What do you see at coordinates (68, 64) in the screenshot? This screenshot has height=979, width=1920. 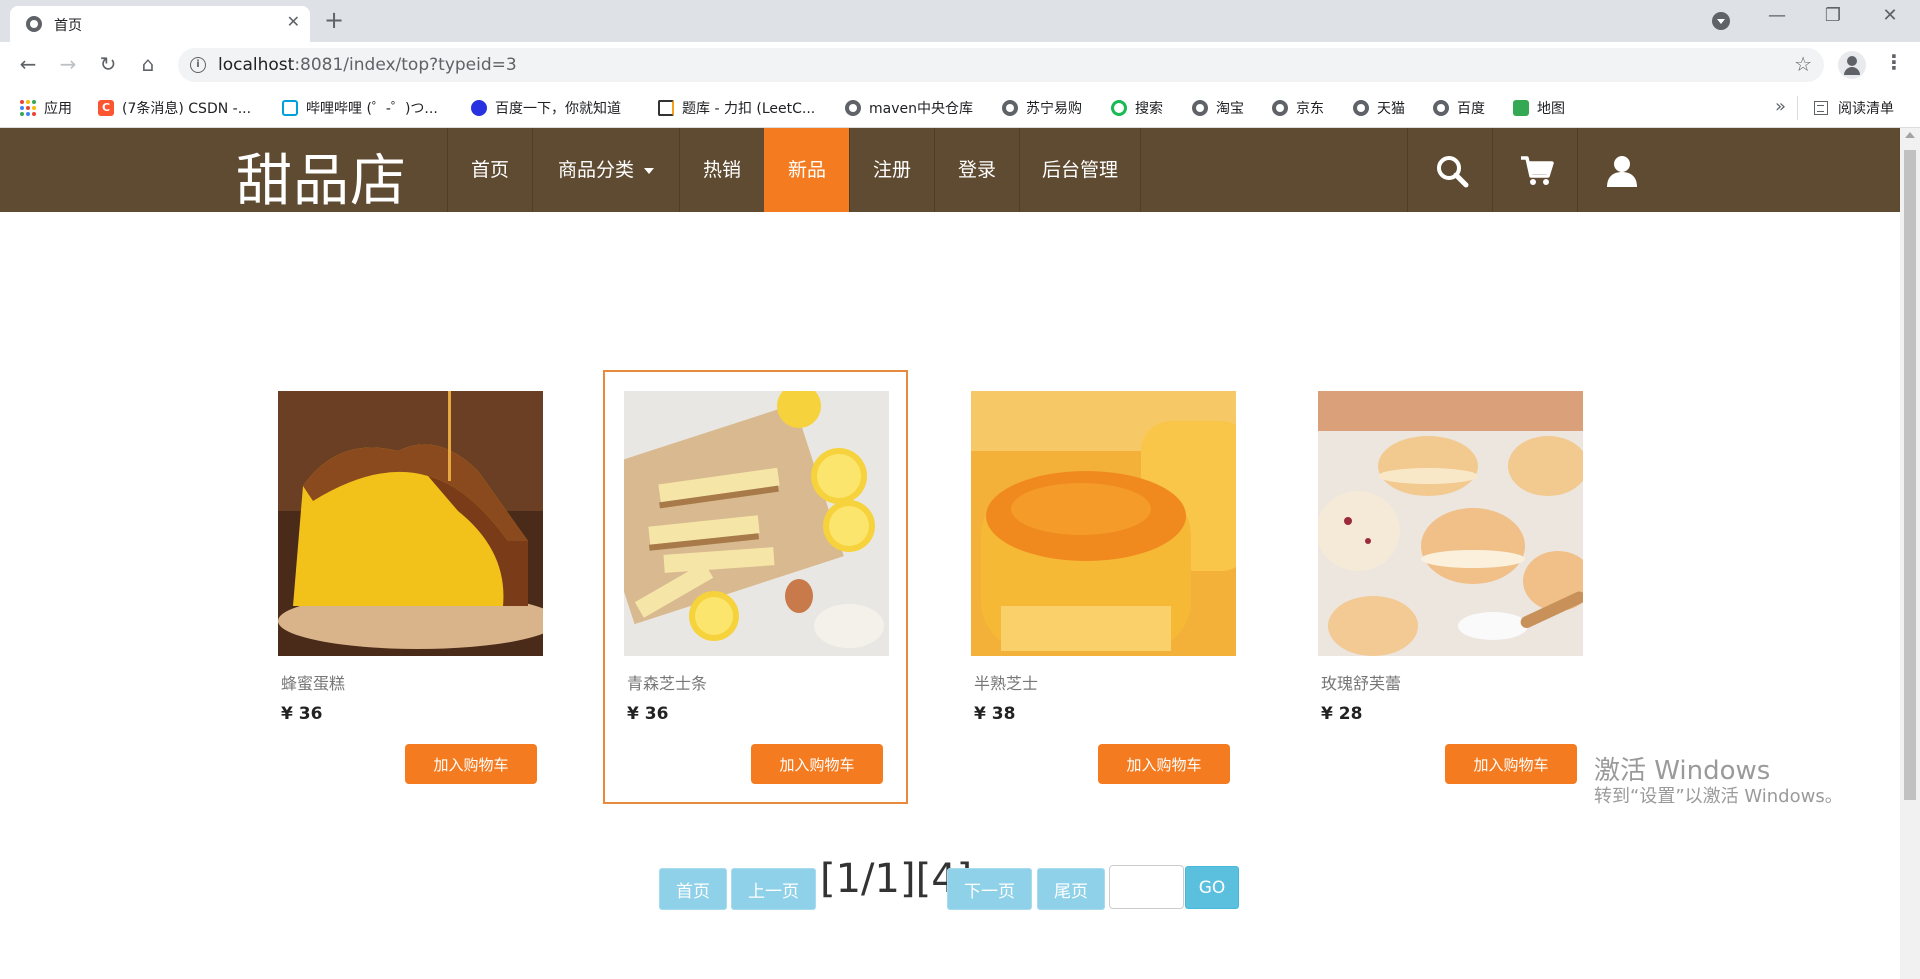 I see `forward-button: →` at bounding box center [68, 64].